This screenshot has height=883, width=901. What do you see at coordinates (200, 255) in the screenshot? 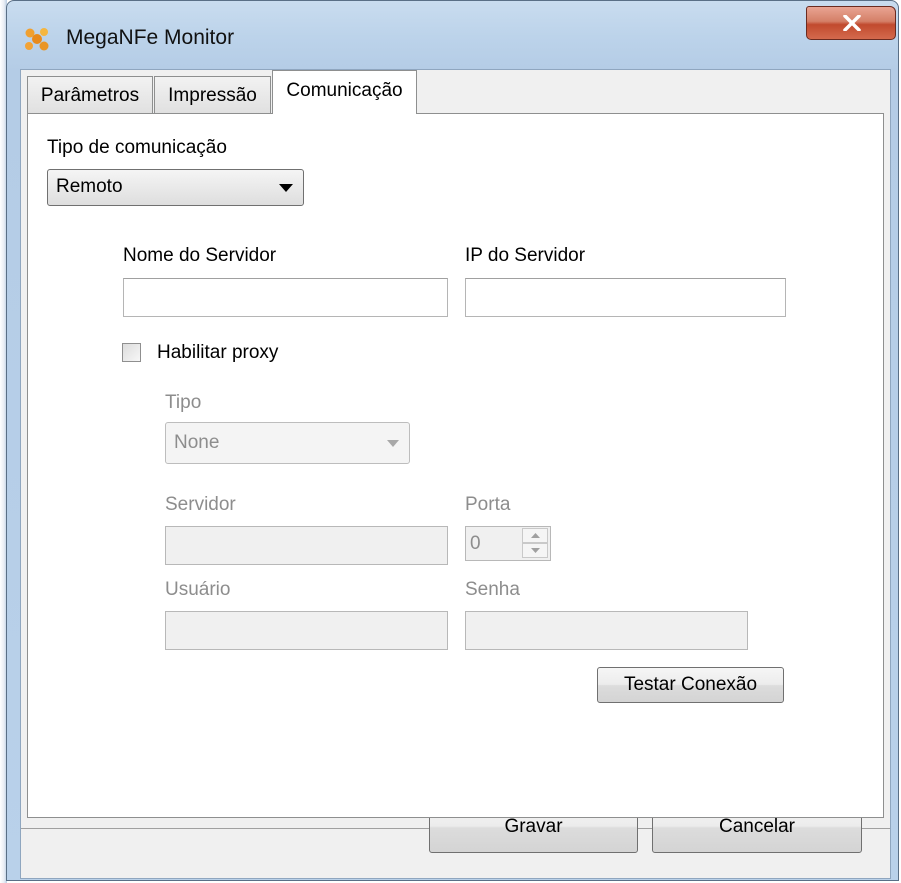
I see `nome-servidor-label: Nome do Servidor` at bounding box center [200, 255].